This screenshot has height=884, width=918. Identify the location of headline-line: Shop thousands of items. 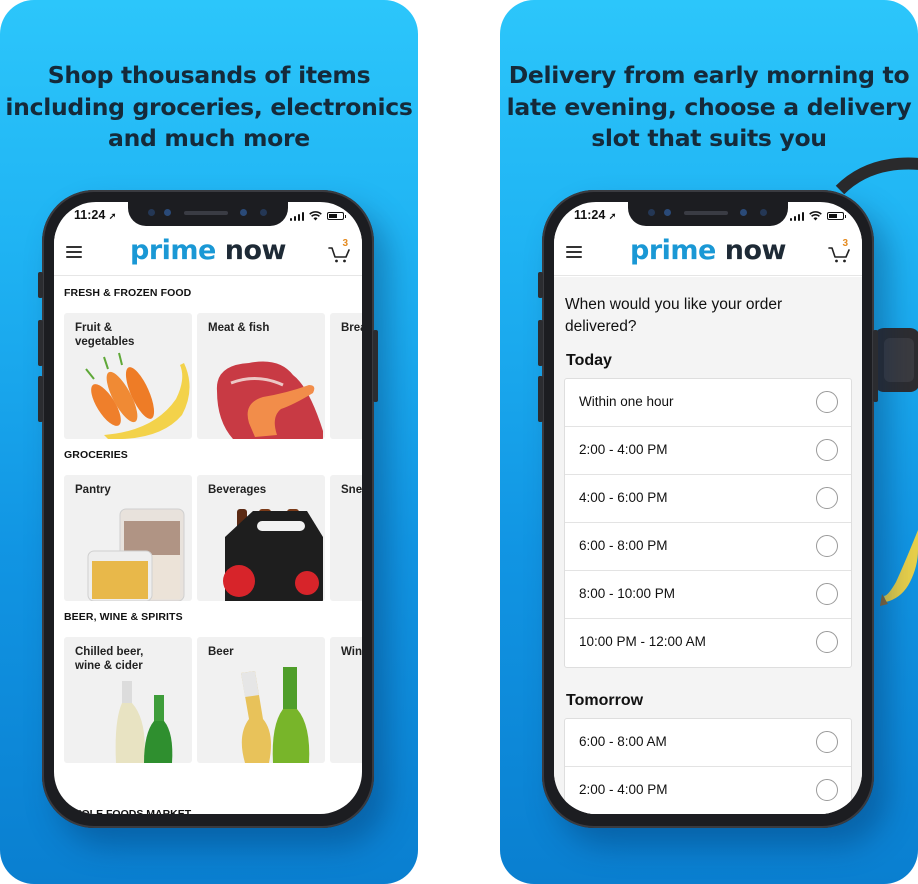
(209, 75).